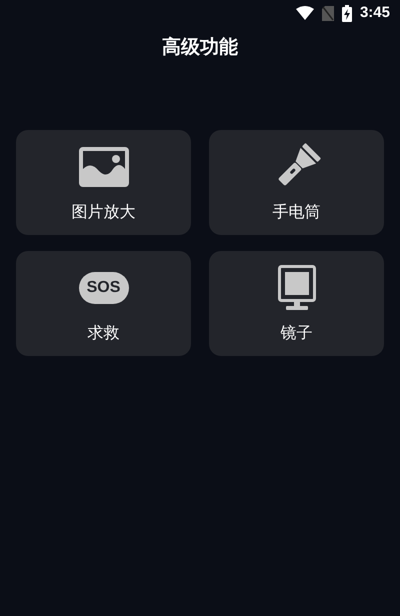 The image size is (400, 616). I want to click on battery-charging-icon, so click(347, 13).